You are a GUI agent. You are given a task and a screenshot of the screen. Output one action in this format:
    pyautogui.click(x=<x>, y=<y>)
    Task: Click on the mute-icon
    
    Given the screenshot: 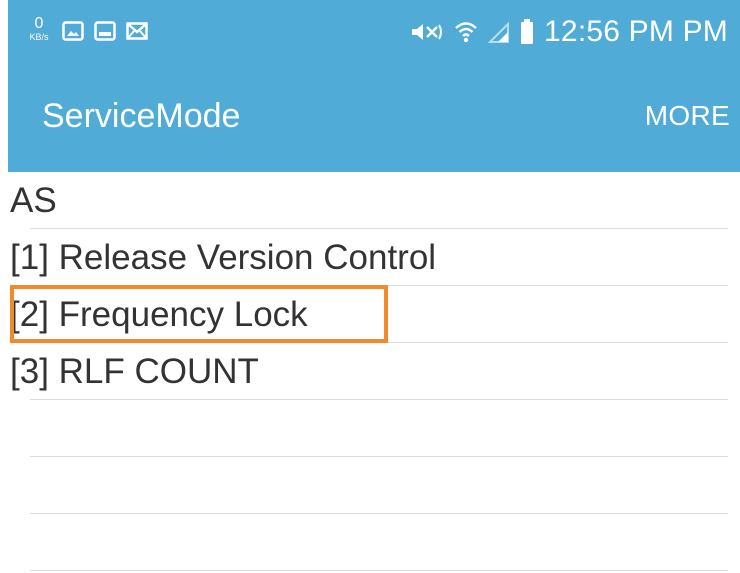 What is the action you would take?
    pyautogui.click(x=427, y=32)
    